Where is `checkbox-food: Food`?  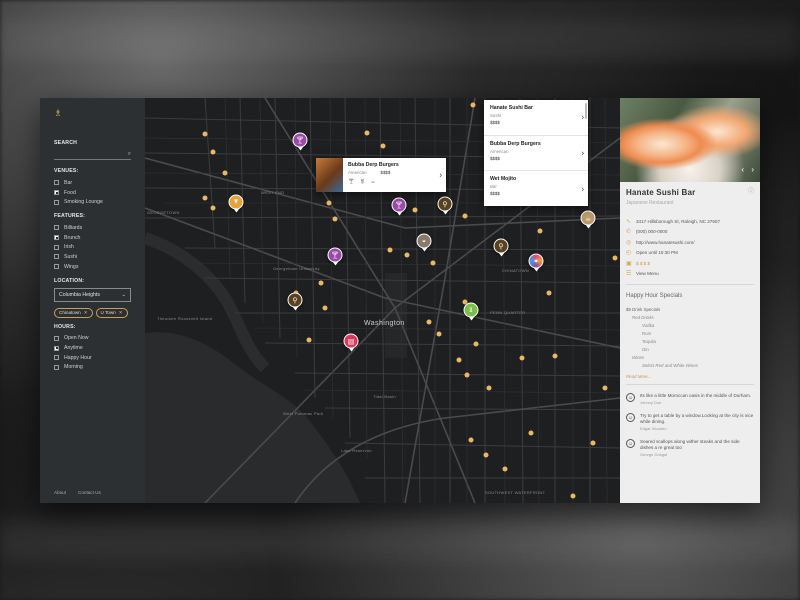 checkbox-food: Food is located at coordinates (92, 193).